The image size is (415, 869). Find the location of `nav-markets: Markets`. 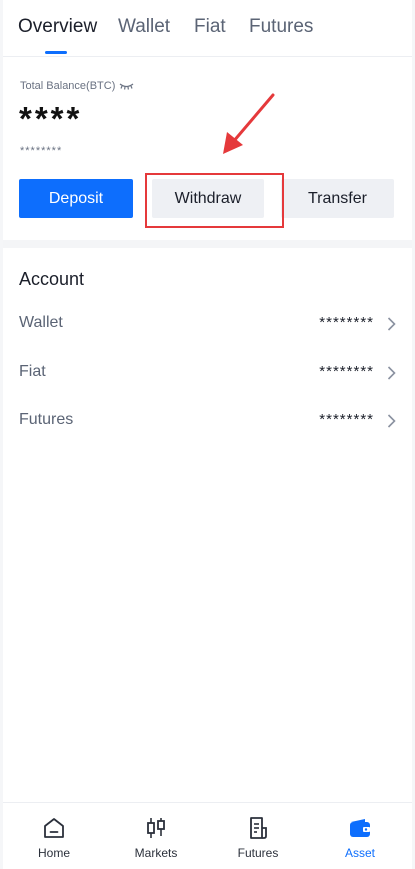

nav-markets: Markets is located at coordinates (156, 836).